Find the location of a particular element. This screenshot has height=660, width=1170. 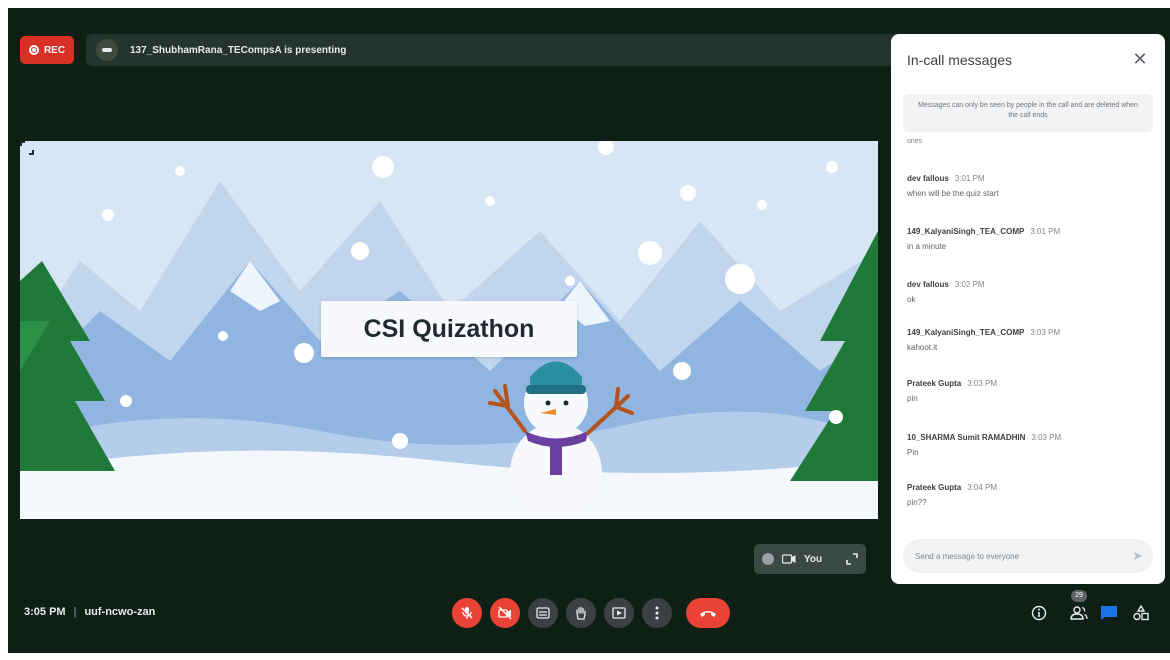

message-text: Pin is located at coordinates (913, 452).